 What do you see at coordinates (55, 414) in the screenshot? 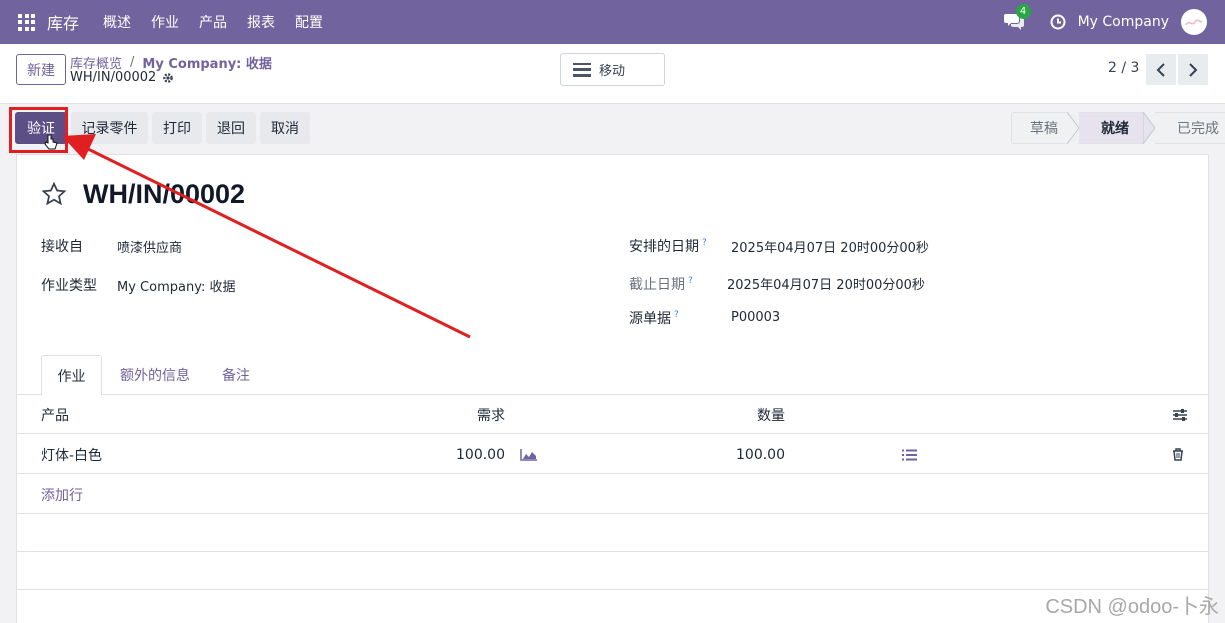
I see `column-header-product: 产品` at bounding box center [55, 414].